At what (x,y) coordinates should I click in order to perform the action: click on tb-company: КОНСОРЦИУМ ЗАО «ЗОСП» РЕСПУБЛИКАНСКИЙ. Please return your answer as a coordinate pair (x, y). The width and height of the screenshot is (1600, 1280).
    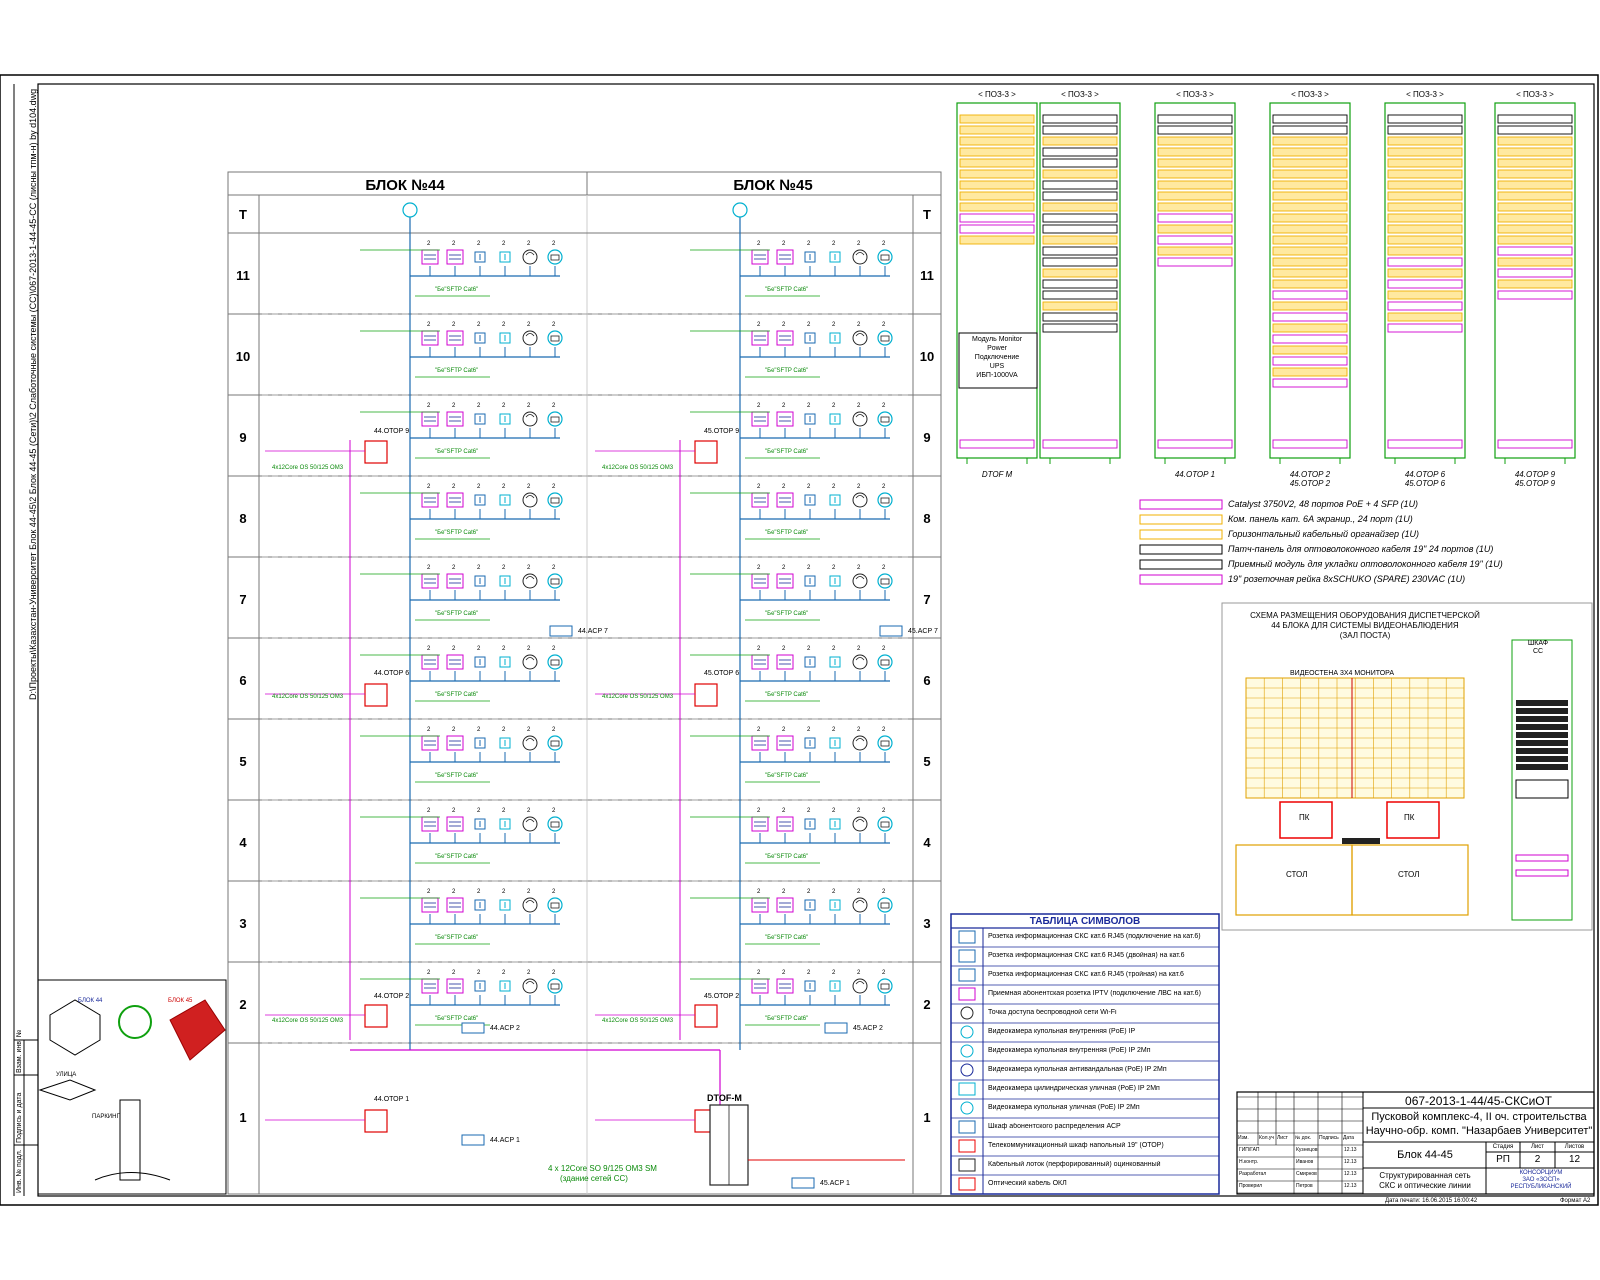
    Looking at the image, I should click on (1541, 1180).